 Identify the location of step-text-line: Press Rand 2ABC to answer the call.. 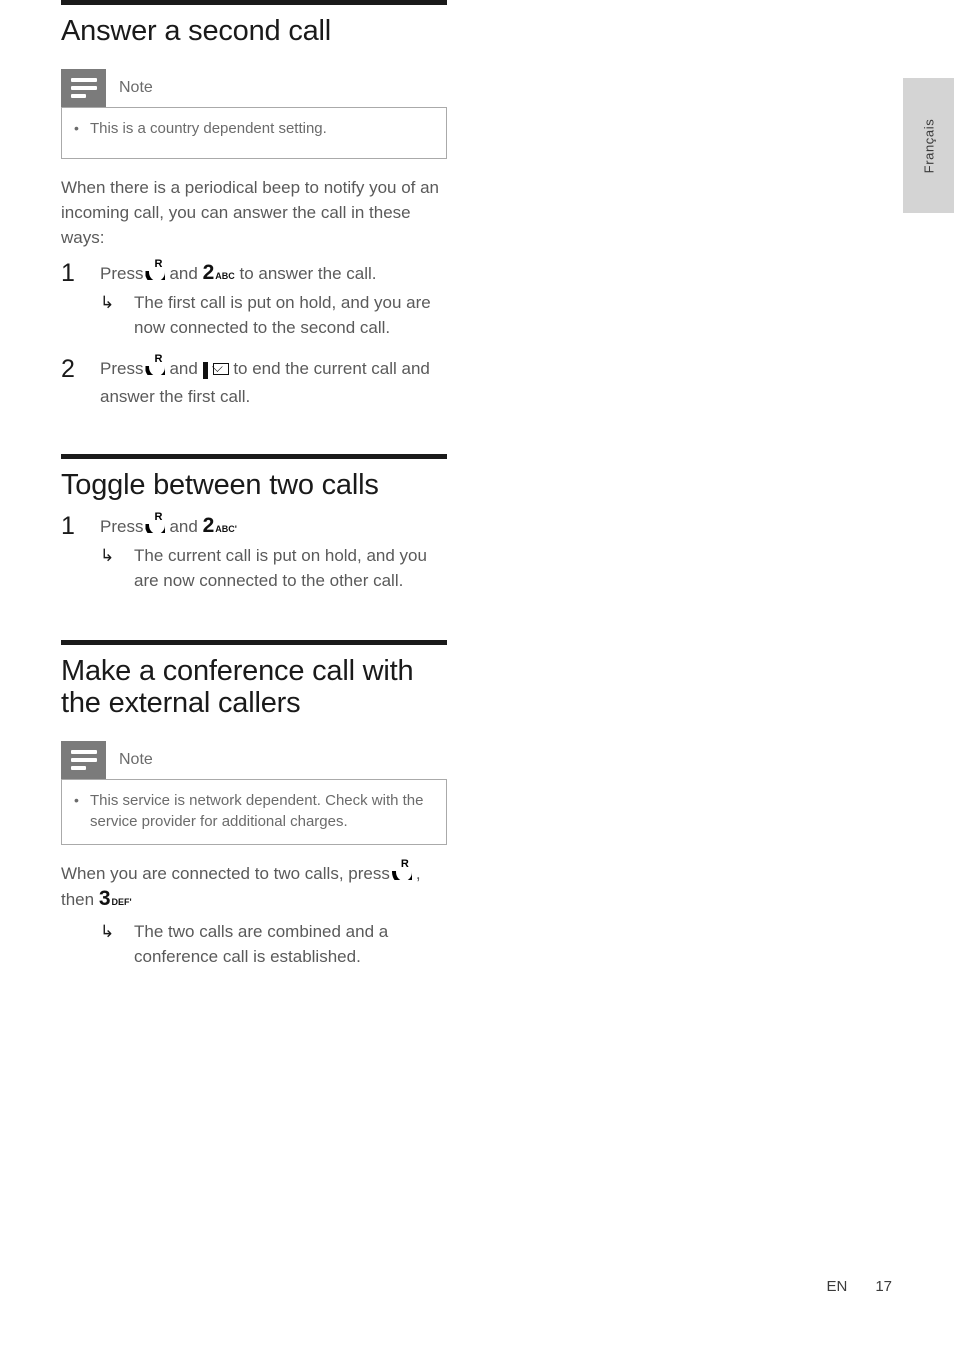
(275, 274).